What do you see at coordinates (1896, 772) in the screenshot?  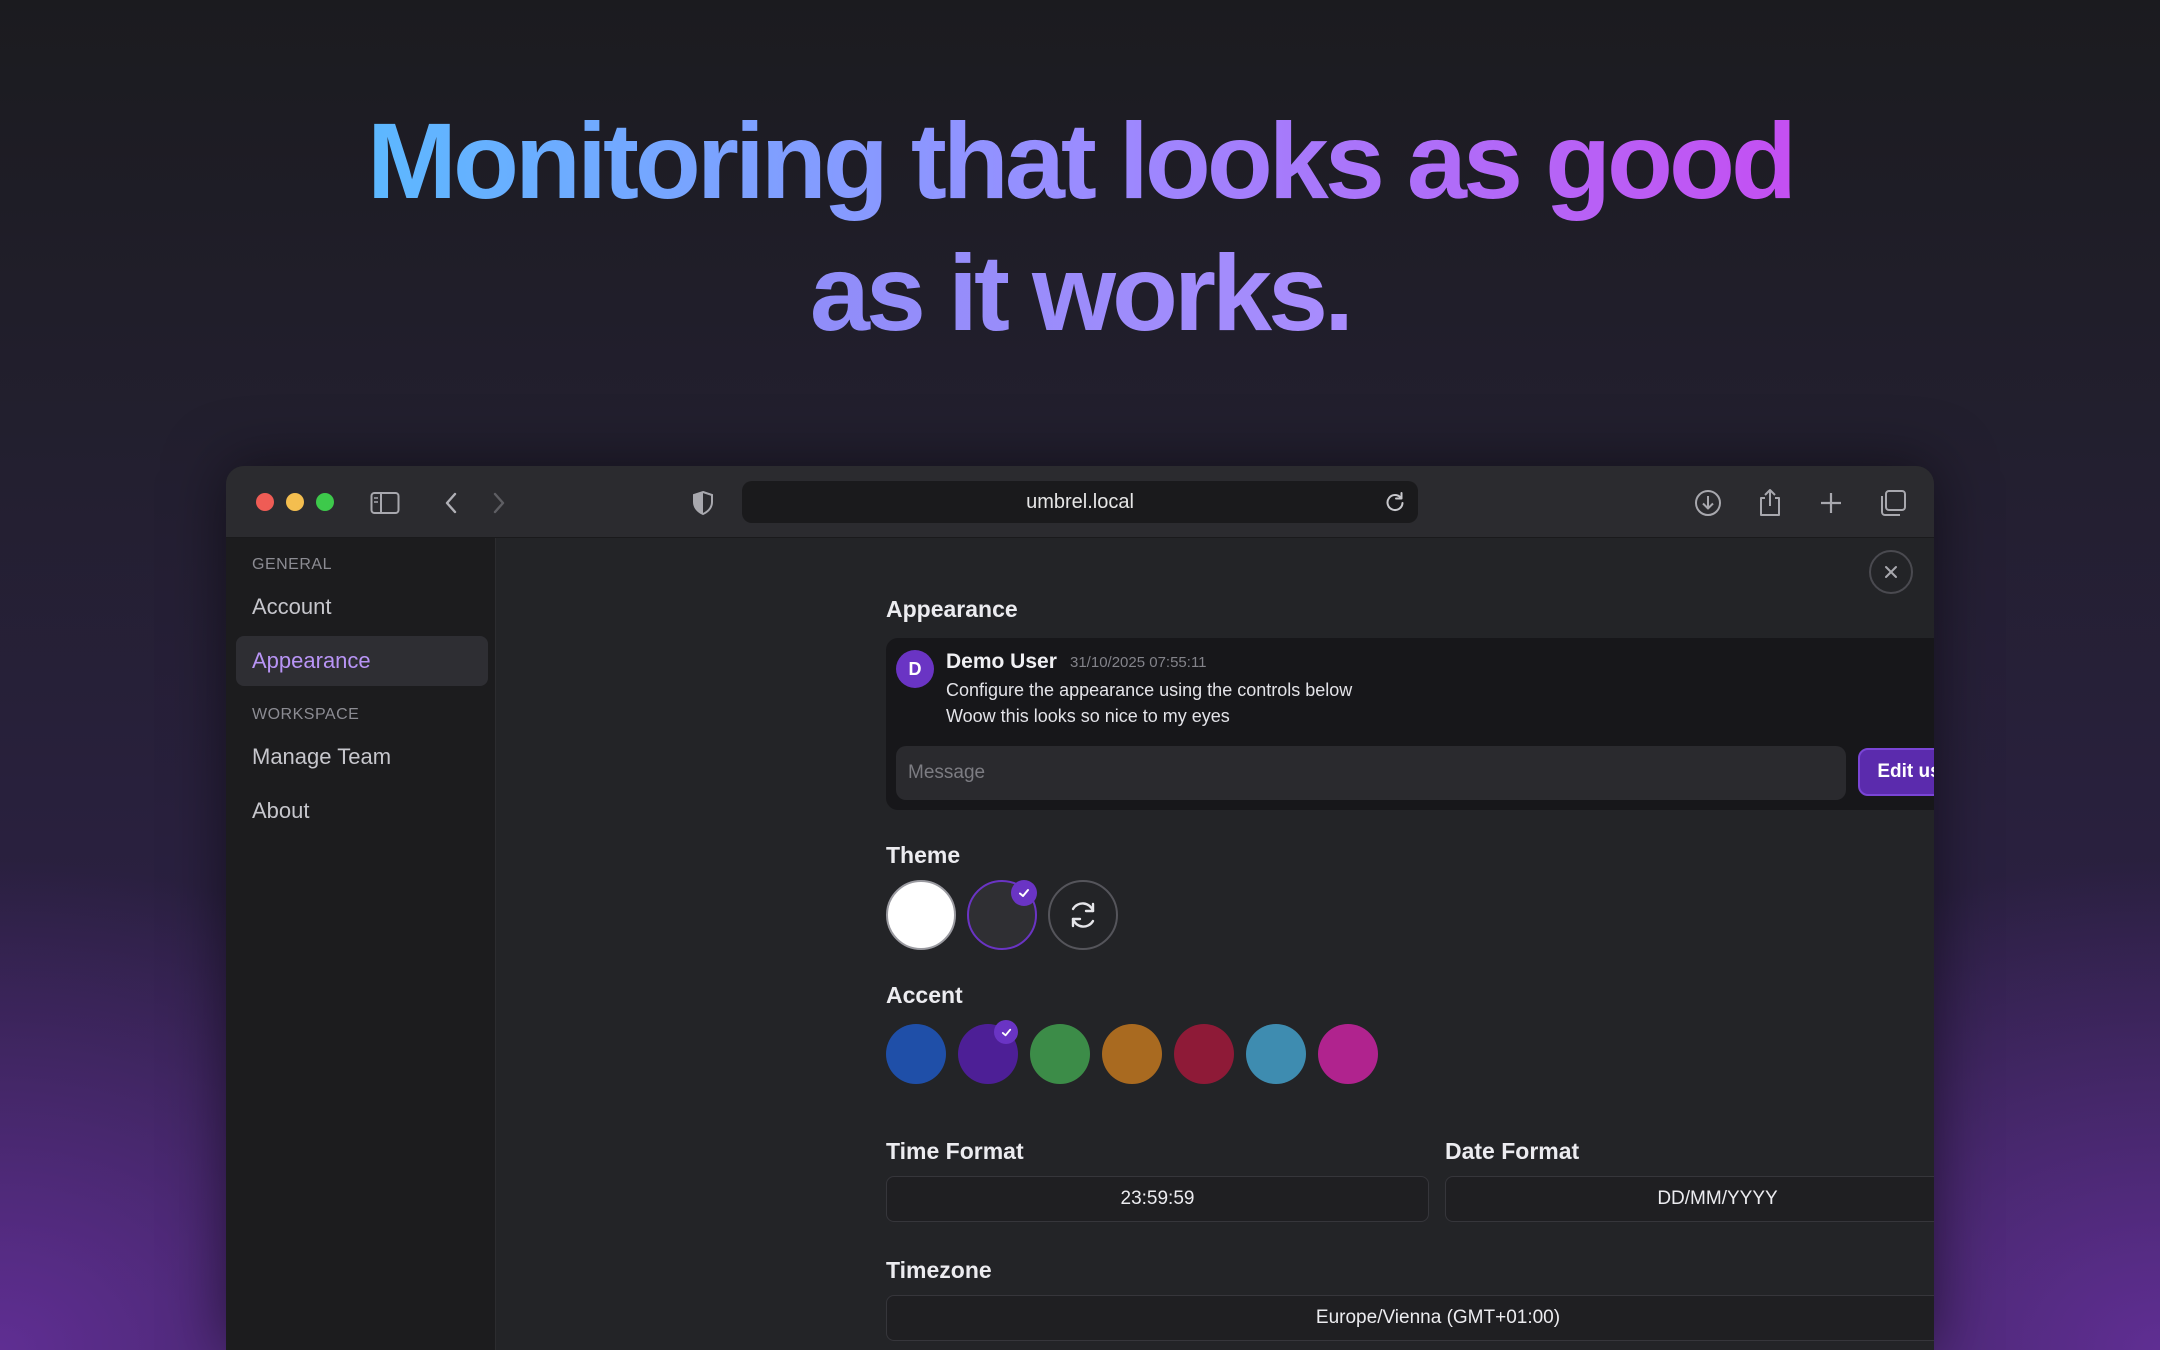 I see `edit-user-button: Edit user` at bounding box center [1896, 772].